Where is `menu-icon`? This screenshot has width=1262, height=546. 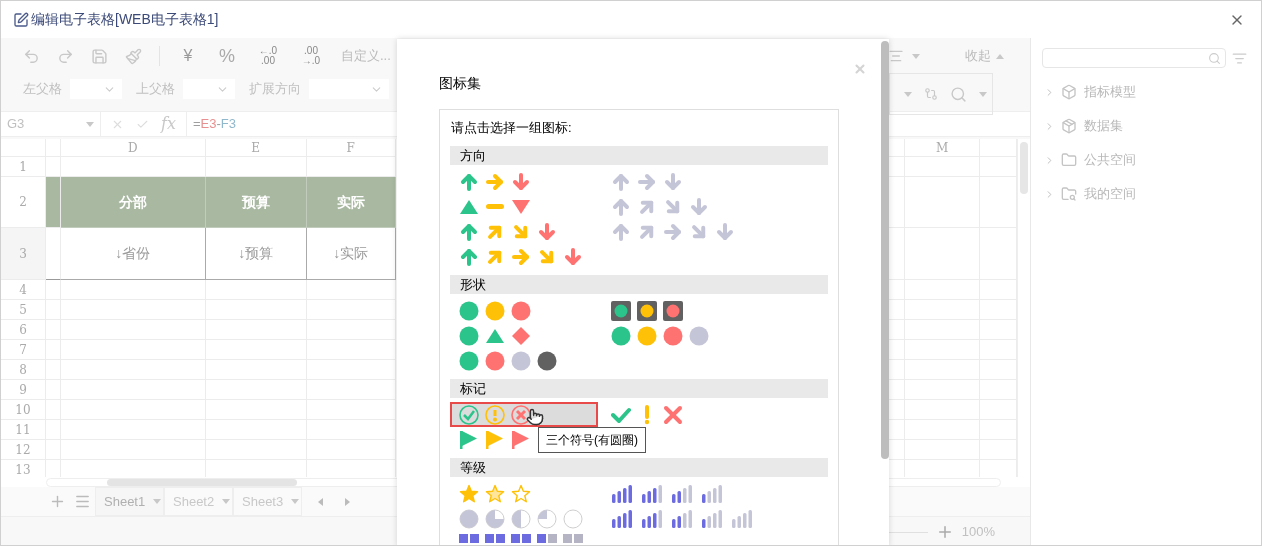 menu-icon is located at coordinates (82, 501).